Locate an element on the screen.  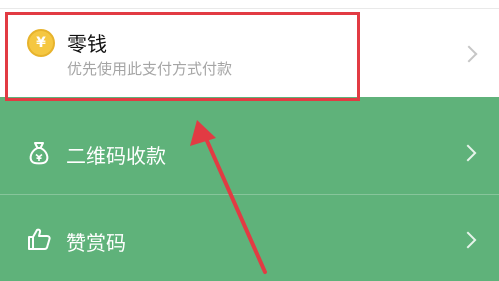
money-bag-icon is located at coordinates (39, 153).